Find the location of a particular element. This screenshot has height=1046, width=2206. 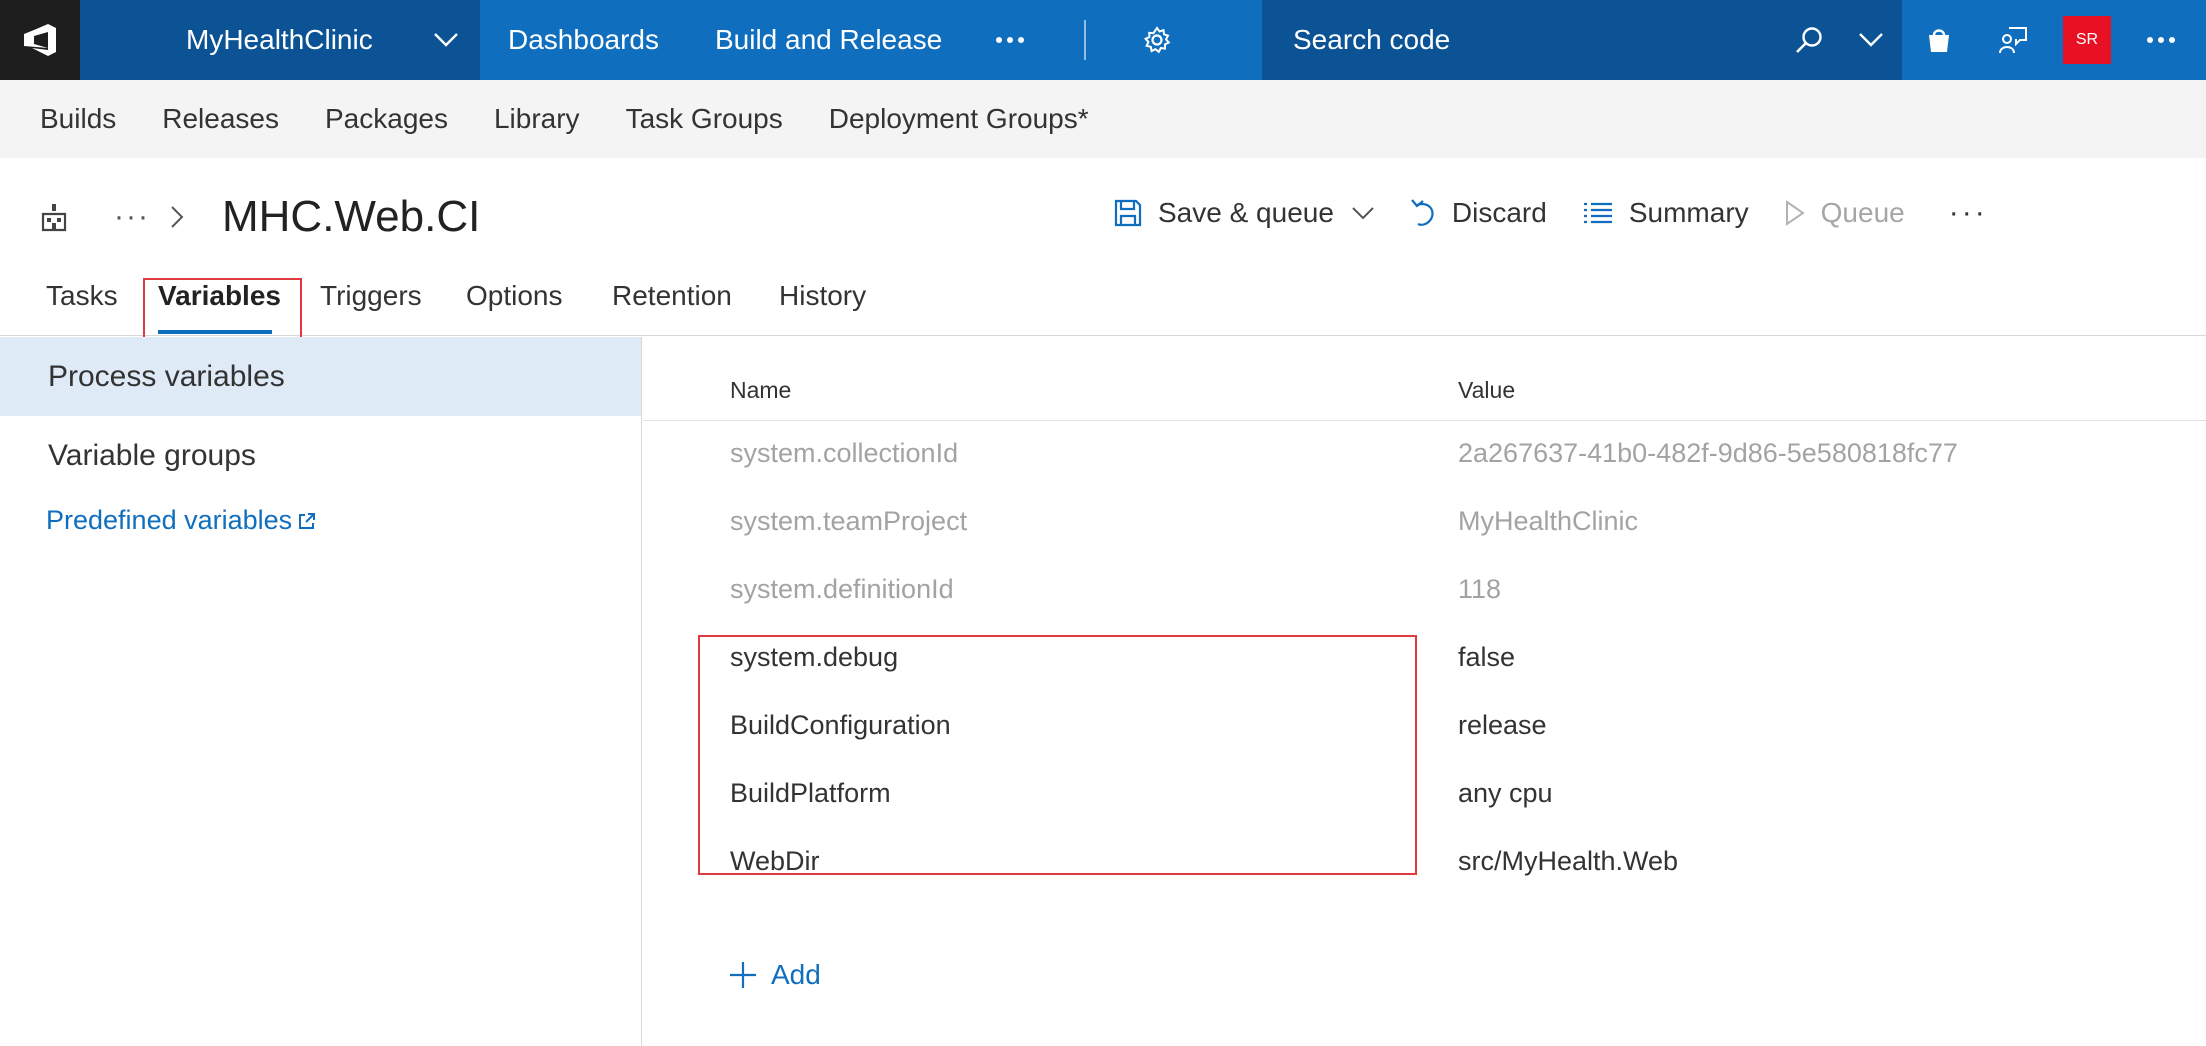

topbar-divider is located at coordinates (1085, 40).